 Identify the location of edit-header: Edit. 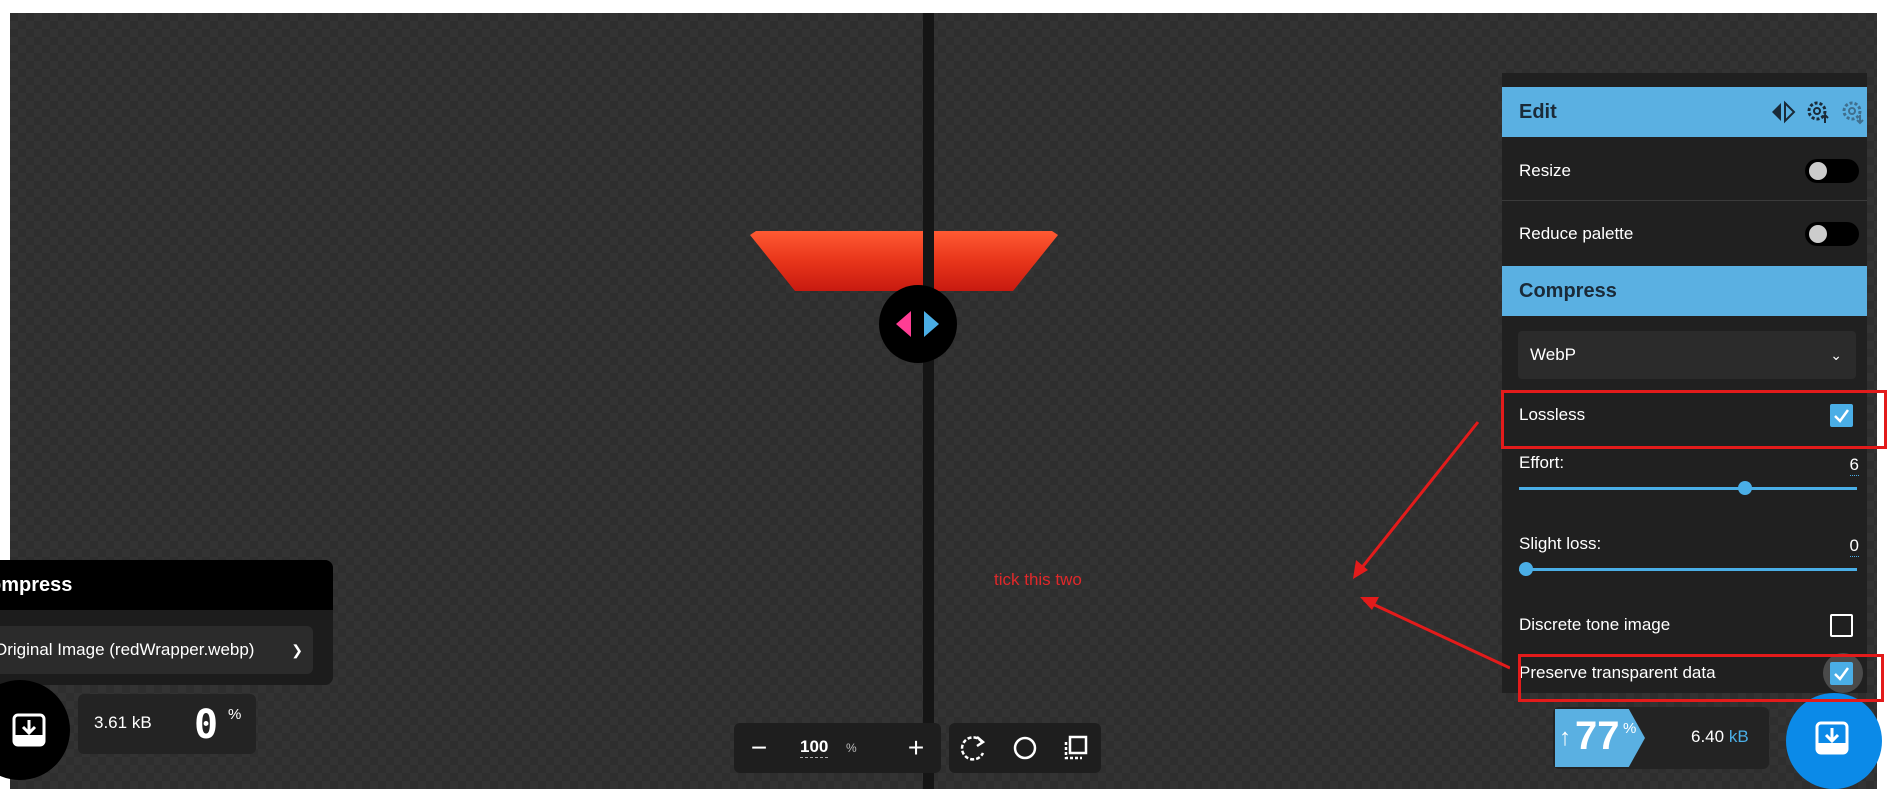
(1684, 112).